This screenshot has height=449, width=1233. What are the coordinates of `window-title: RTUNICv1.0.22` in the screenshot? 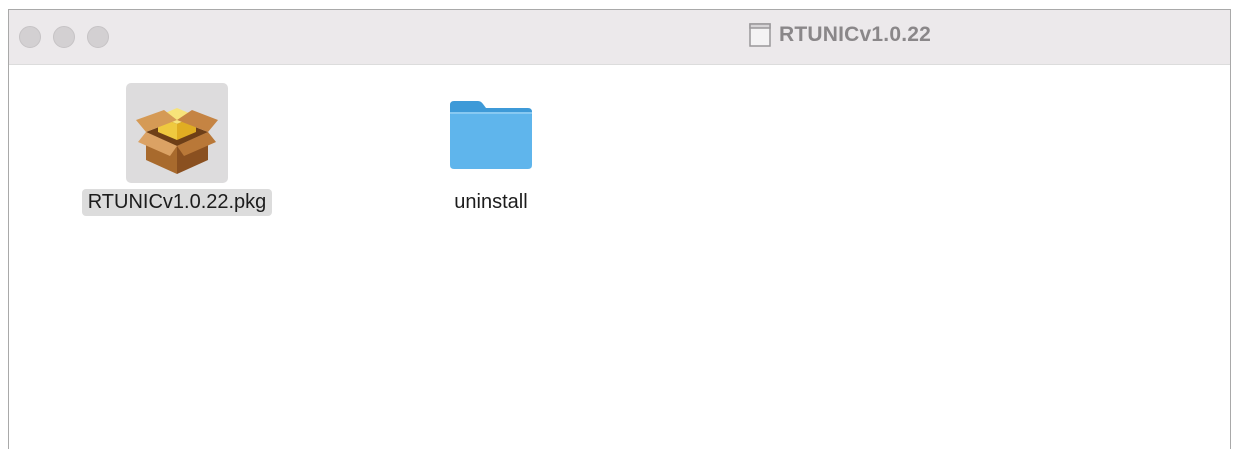 It's located at (855, 34).